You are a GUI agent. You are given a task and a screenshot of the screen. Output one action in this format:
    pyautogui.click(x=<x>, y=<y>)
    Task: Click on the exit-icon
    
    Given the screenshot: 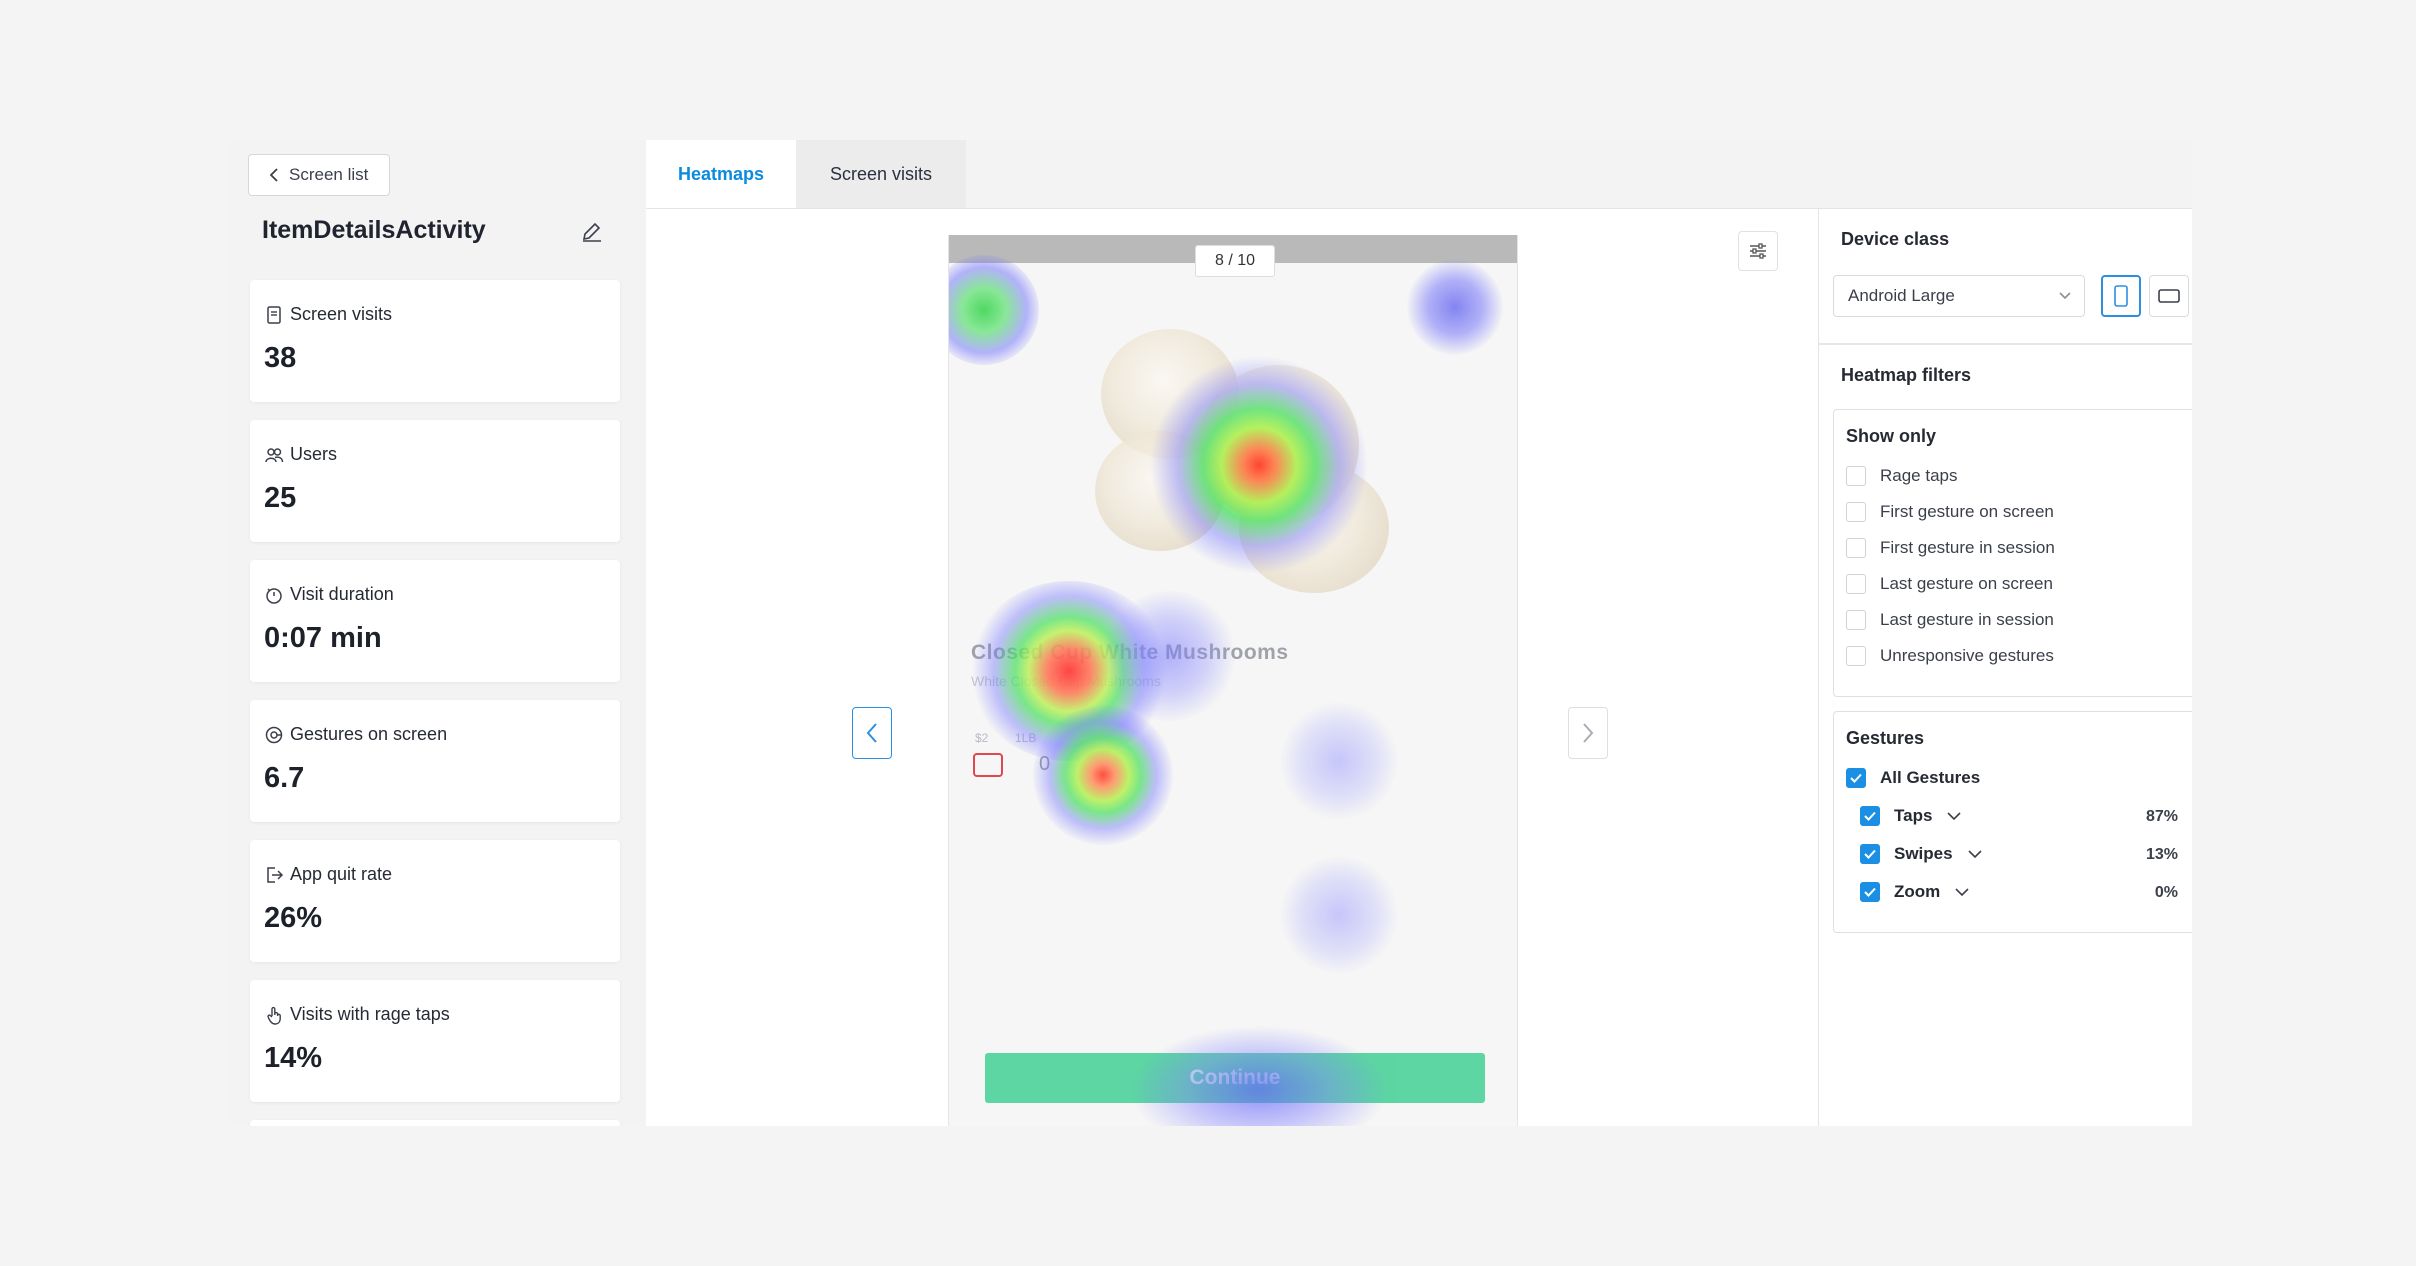 What is the action you would take?
    pyautogui.click(x=275, y=874)
    